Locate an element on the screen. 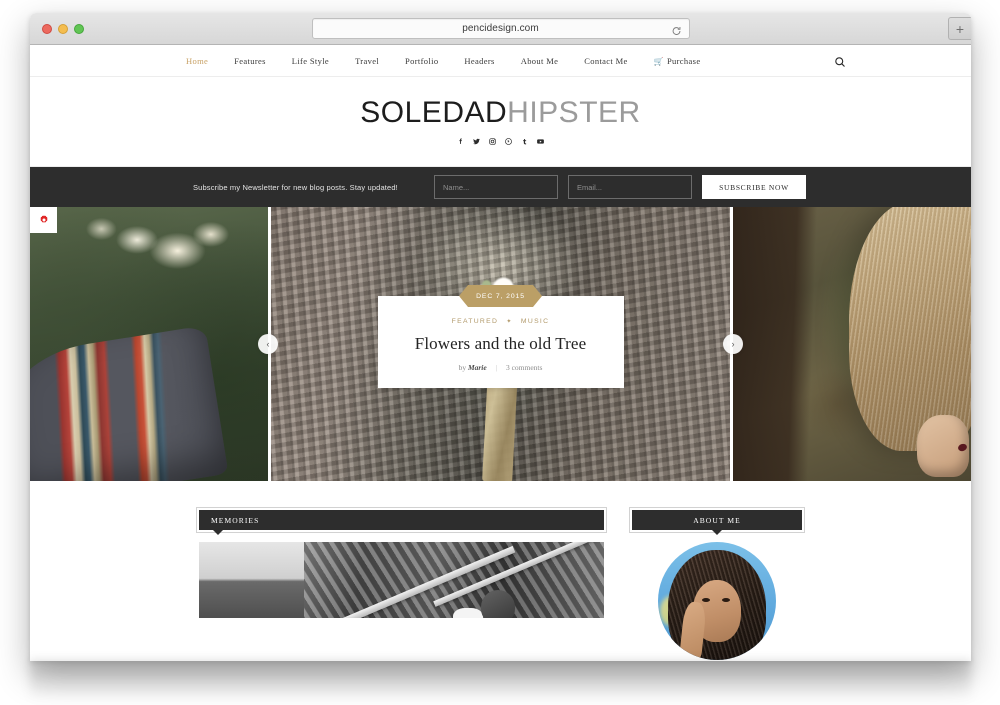  slide-next is located at coordinates (852, 344).